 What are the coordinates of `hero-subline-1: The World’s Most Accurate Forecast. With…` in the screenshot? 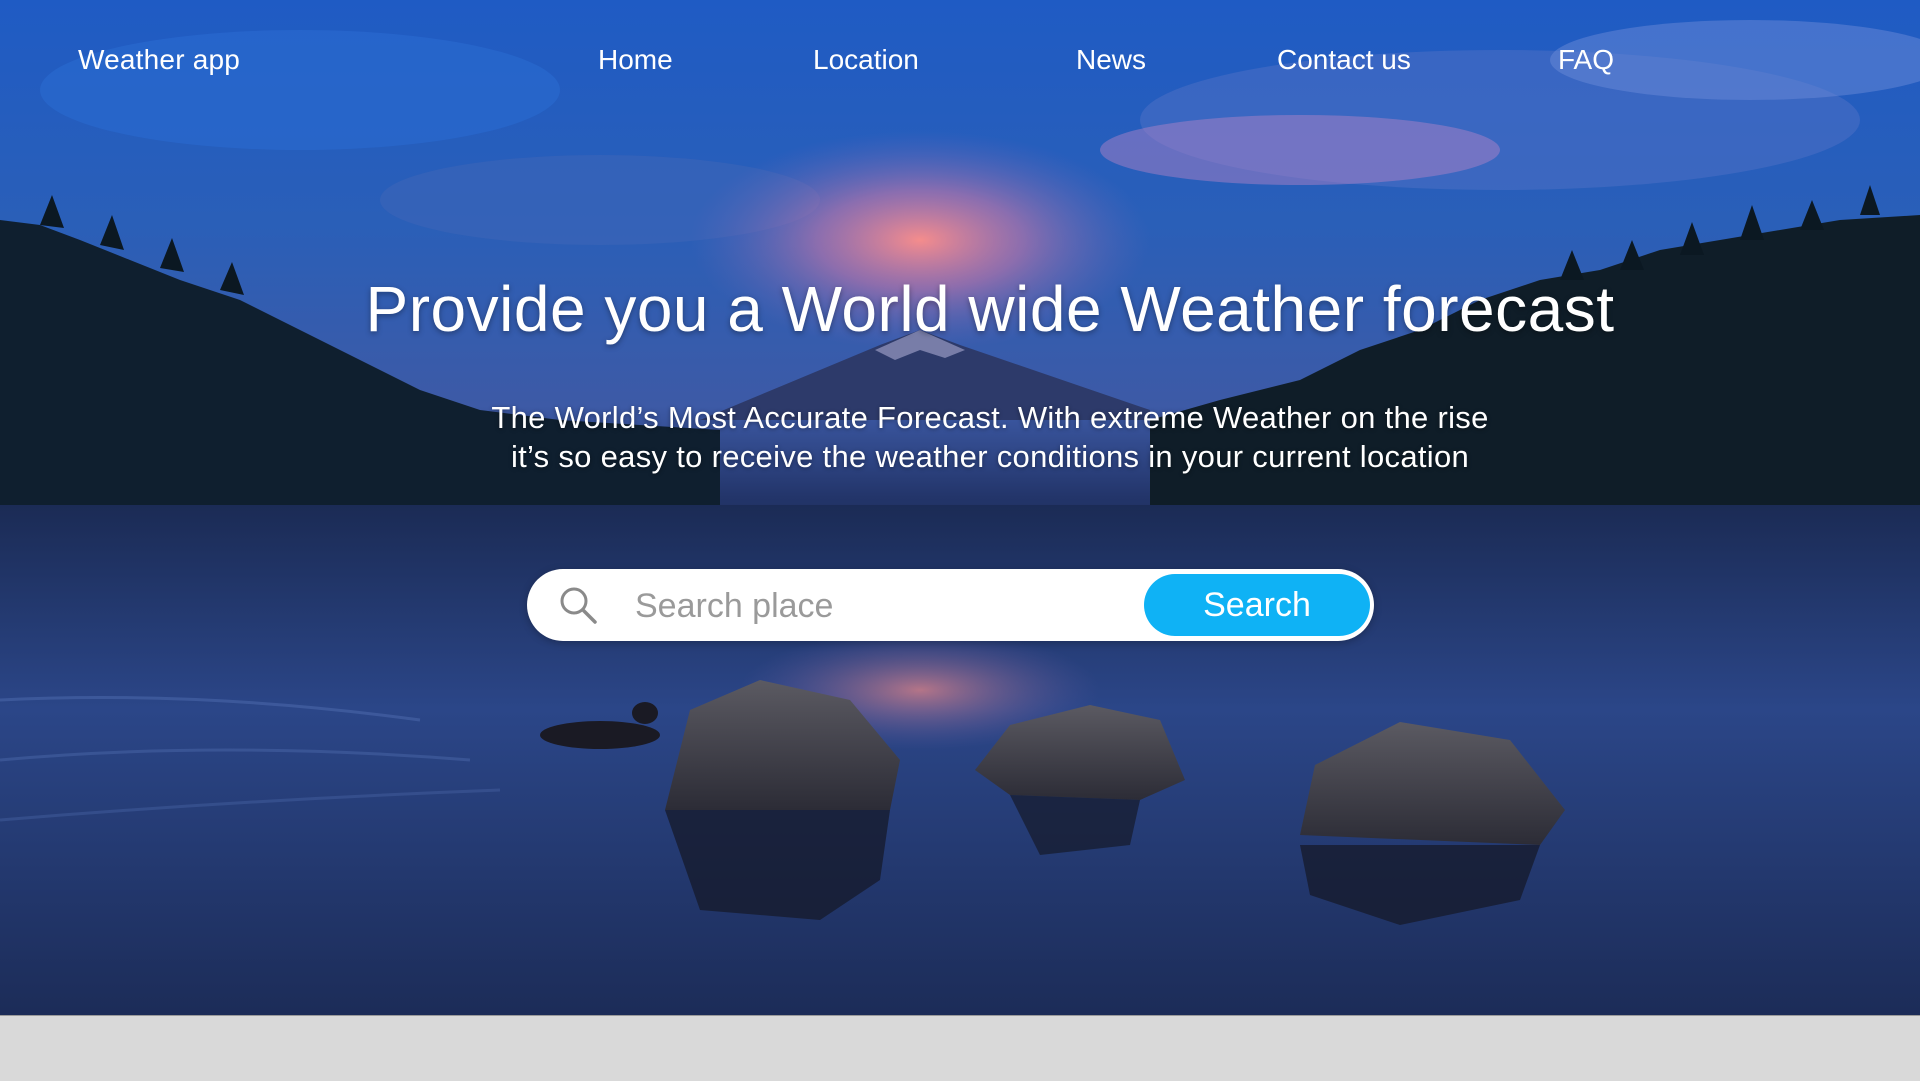 It's located at (990, 417).